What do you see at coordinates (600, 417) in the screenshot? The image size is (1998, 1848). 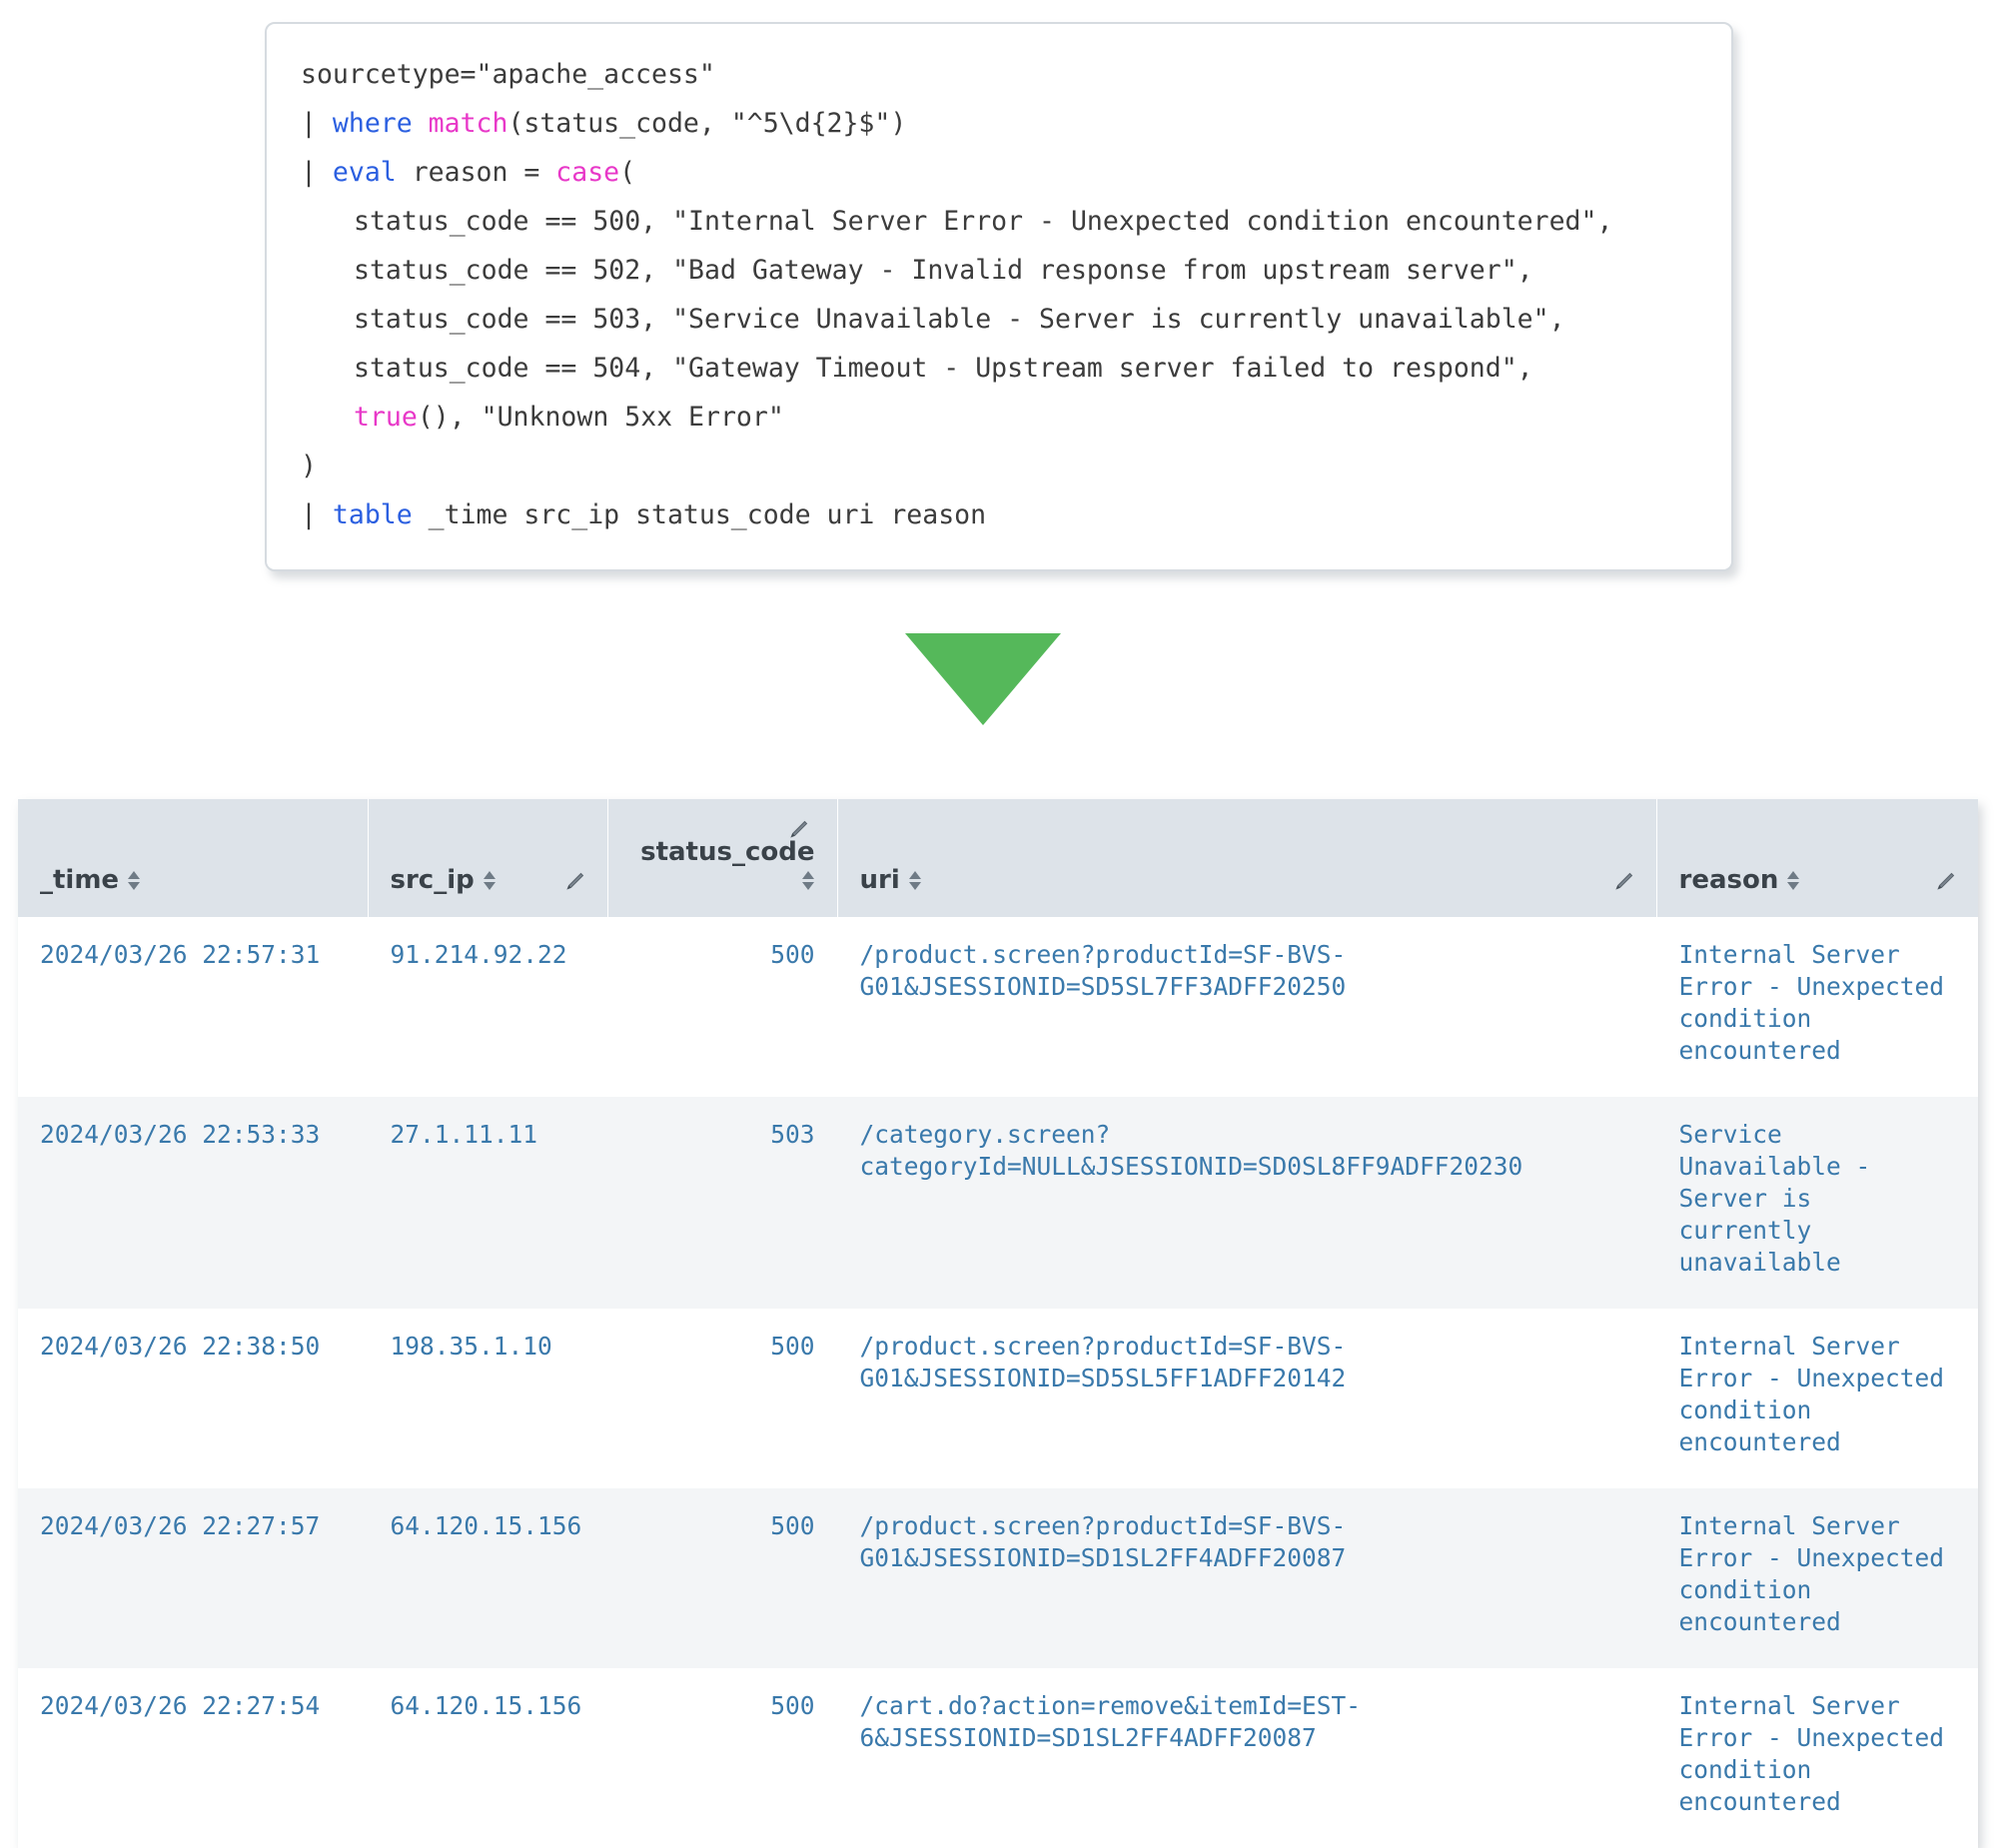 I see `code-token: (), "Unknown 5xx Error"` at bounding box center [600, 417].